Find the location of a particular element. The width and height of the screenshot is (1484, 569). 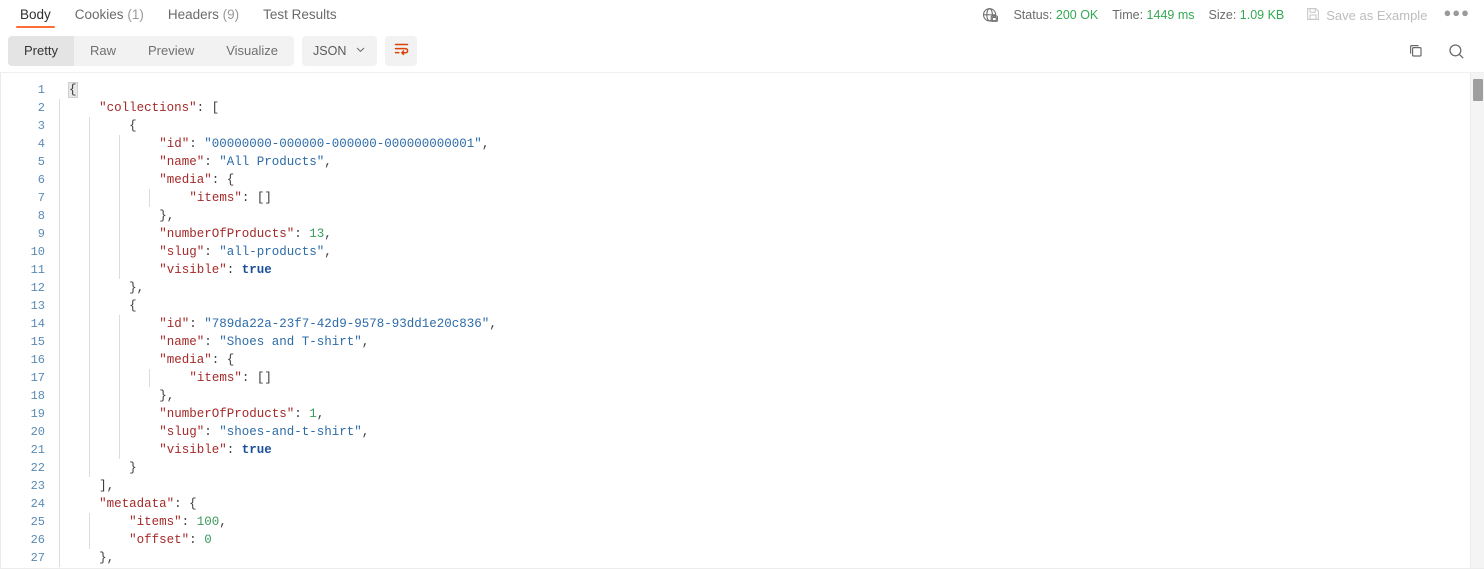

tab-body: Body is located at coordinates (35, 15).